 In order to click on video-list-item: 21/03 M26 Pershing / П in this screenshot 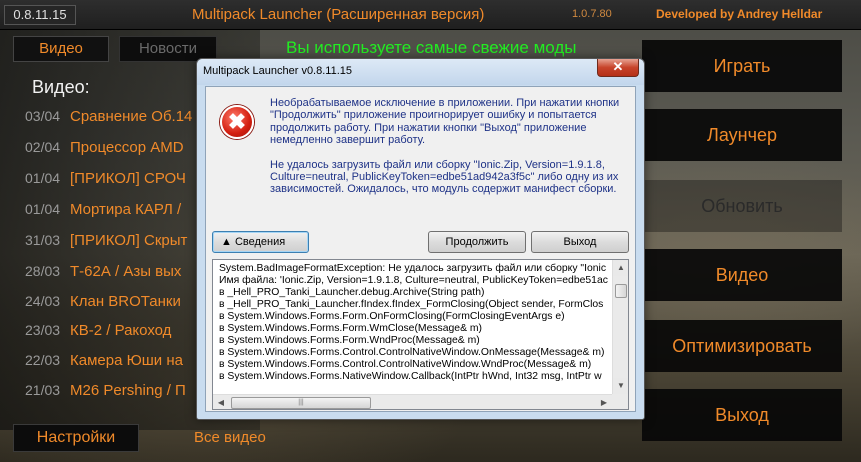, I will do `click(112, 395)`.